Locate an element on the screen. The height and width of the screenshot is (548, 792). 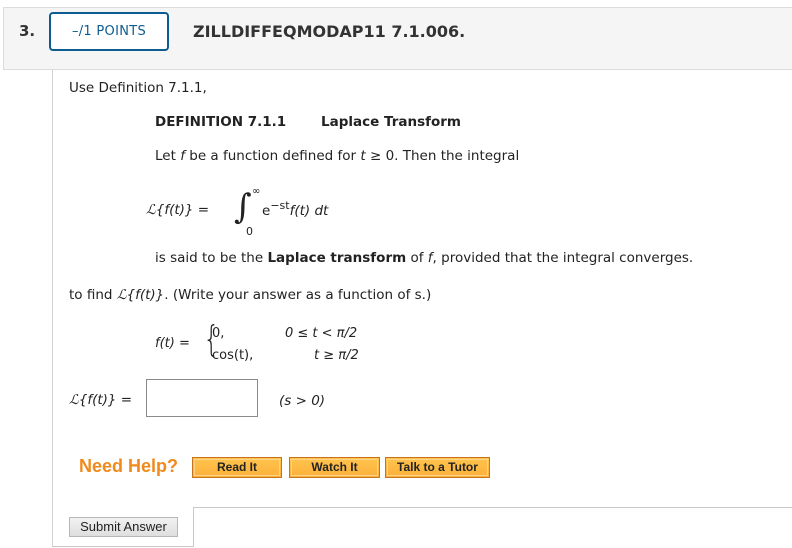
definition-title: Laplace Transform is located at coordinates (391, 122).